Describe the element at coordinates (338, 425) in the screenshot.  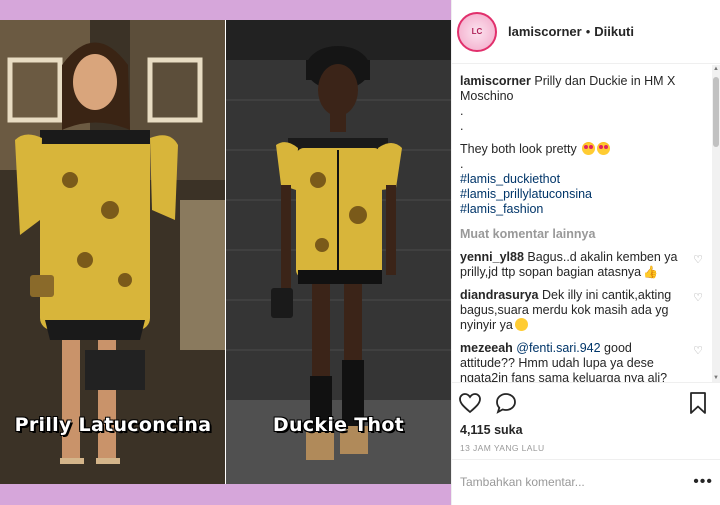
I see `photo-caption-right: Duckie Thot` at that location.